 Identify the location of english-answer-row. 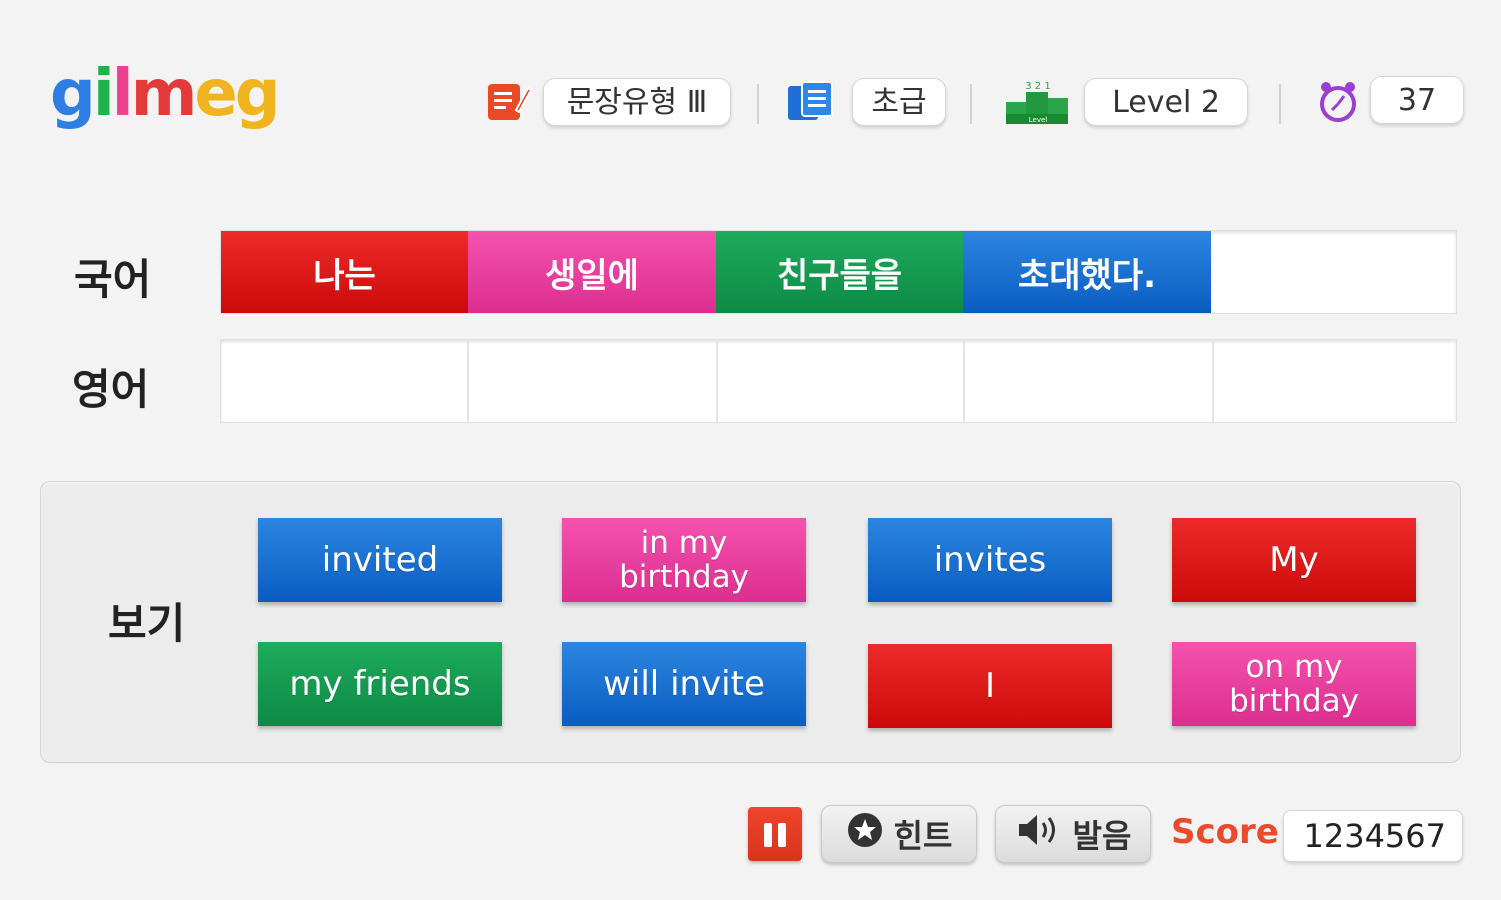
(838, 381).